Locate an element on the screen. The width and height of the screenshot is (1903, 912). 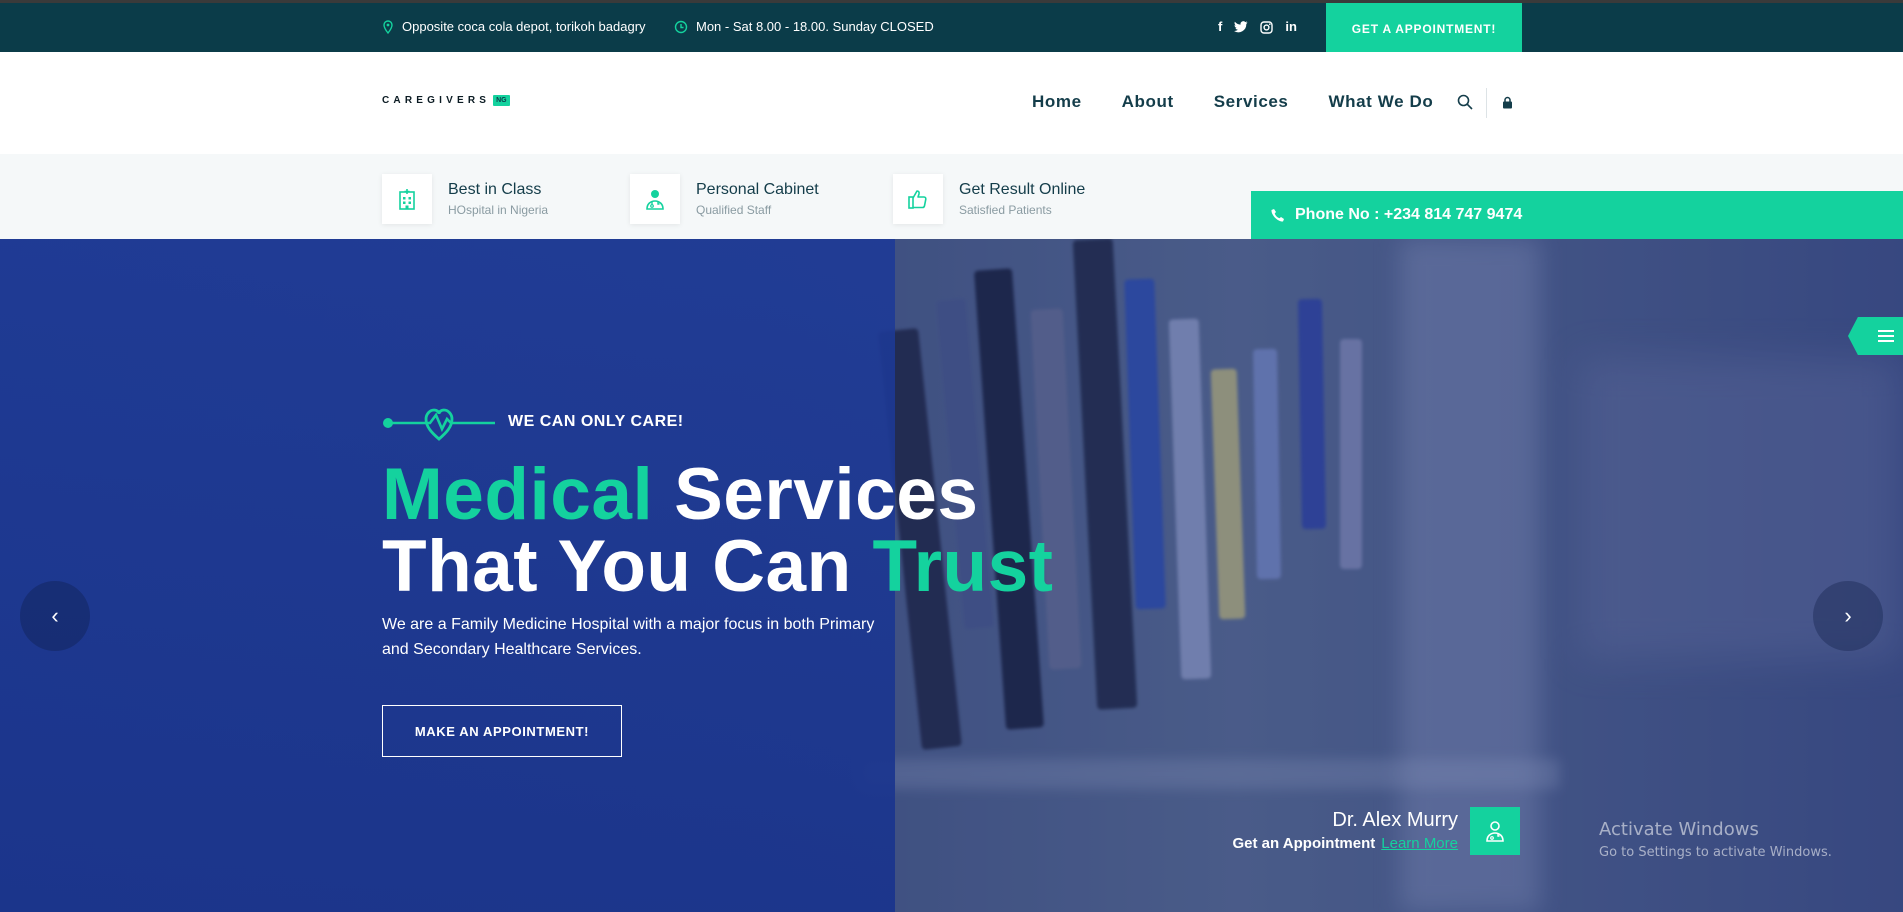
watermark-title: Activate Windows is located at coordinates (1679, 829).